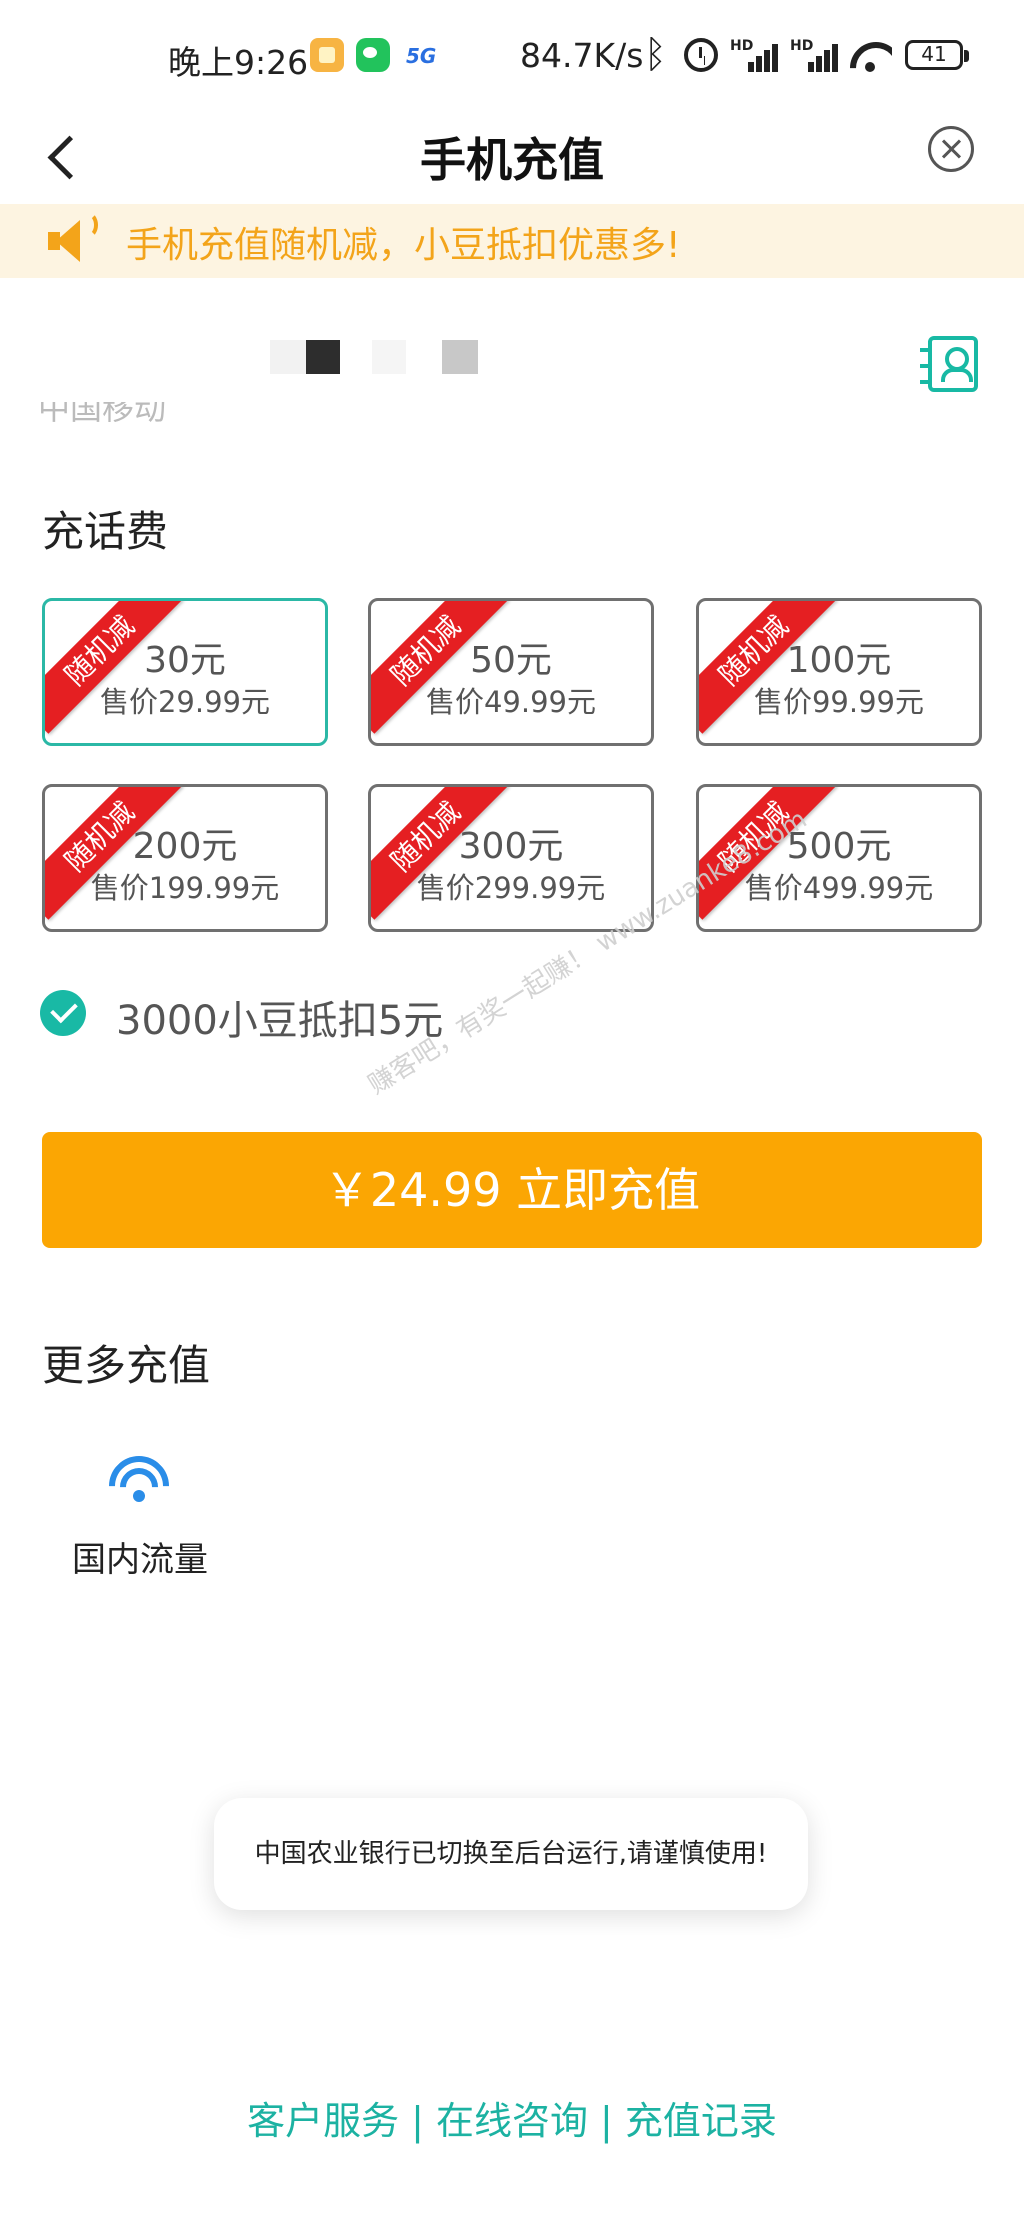 Image resolution: width=1024 pixels, height=2219 pixels. What do you see at coordinates (403, 245) in the screenshot?
I see `notice-text: 手机充值随机减，小豆抵扣优惠多!` at bounding box center [403, 245].